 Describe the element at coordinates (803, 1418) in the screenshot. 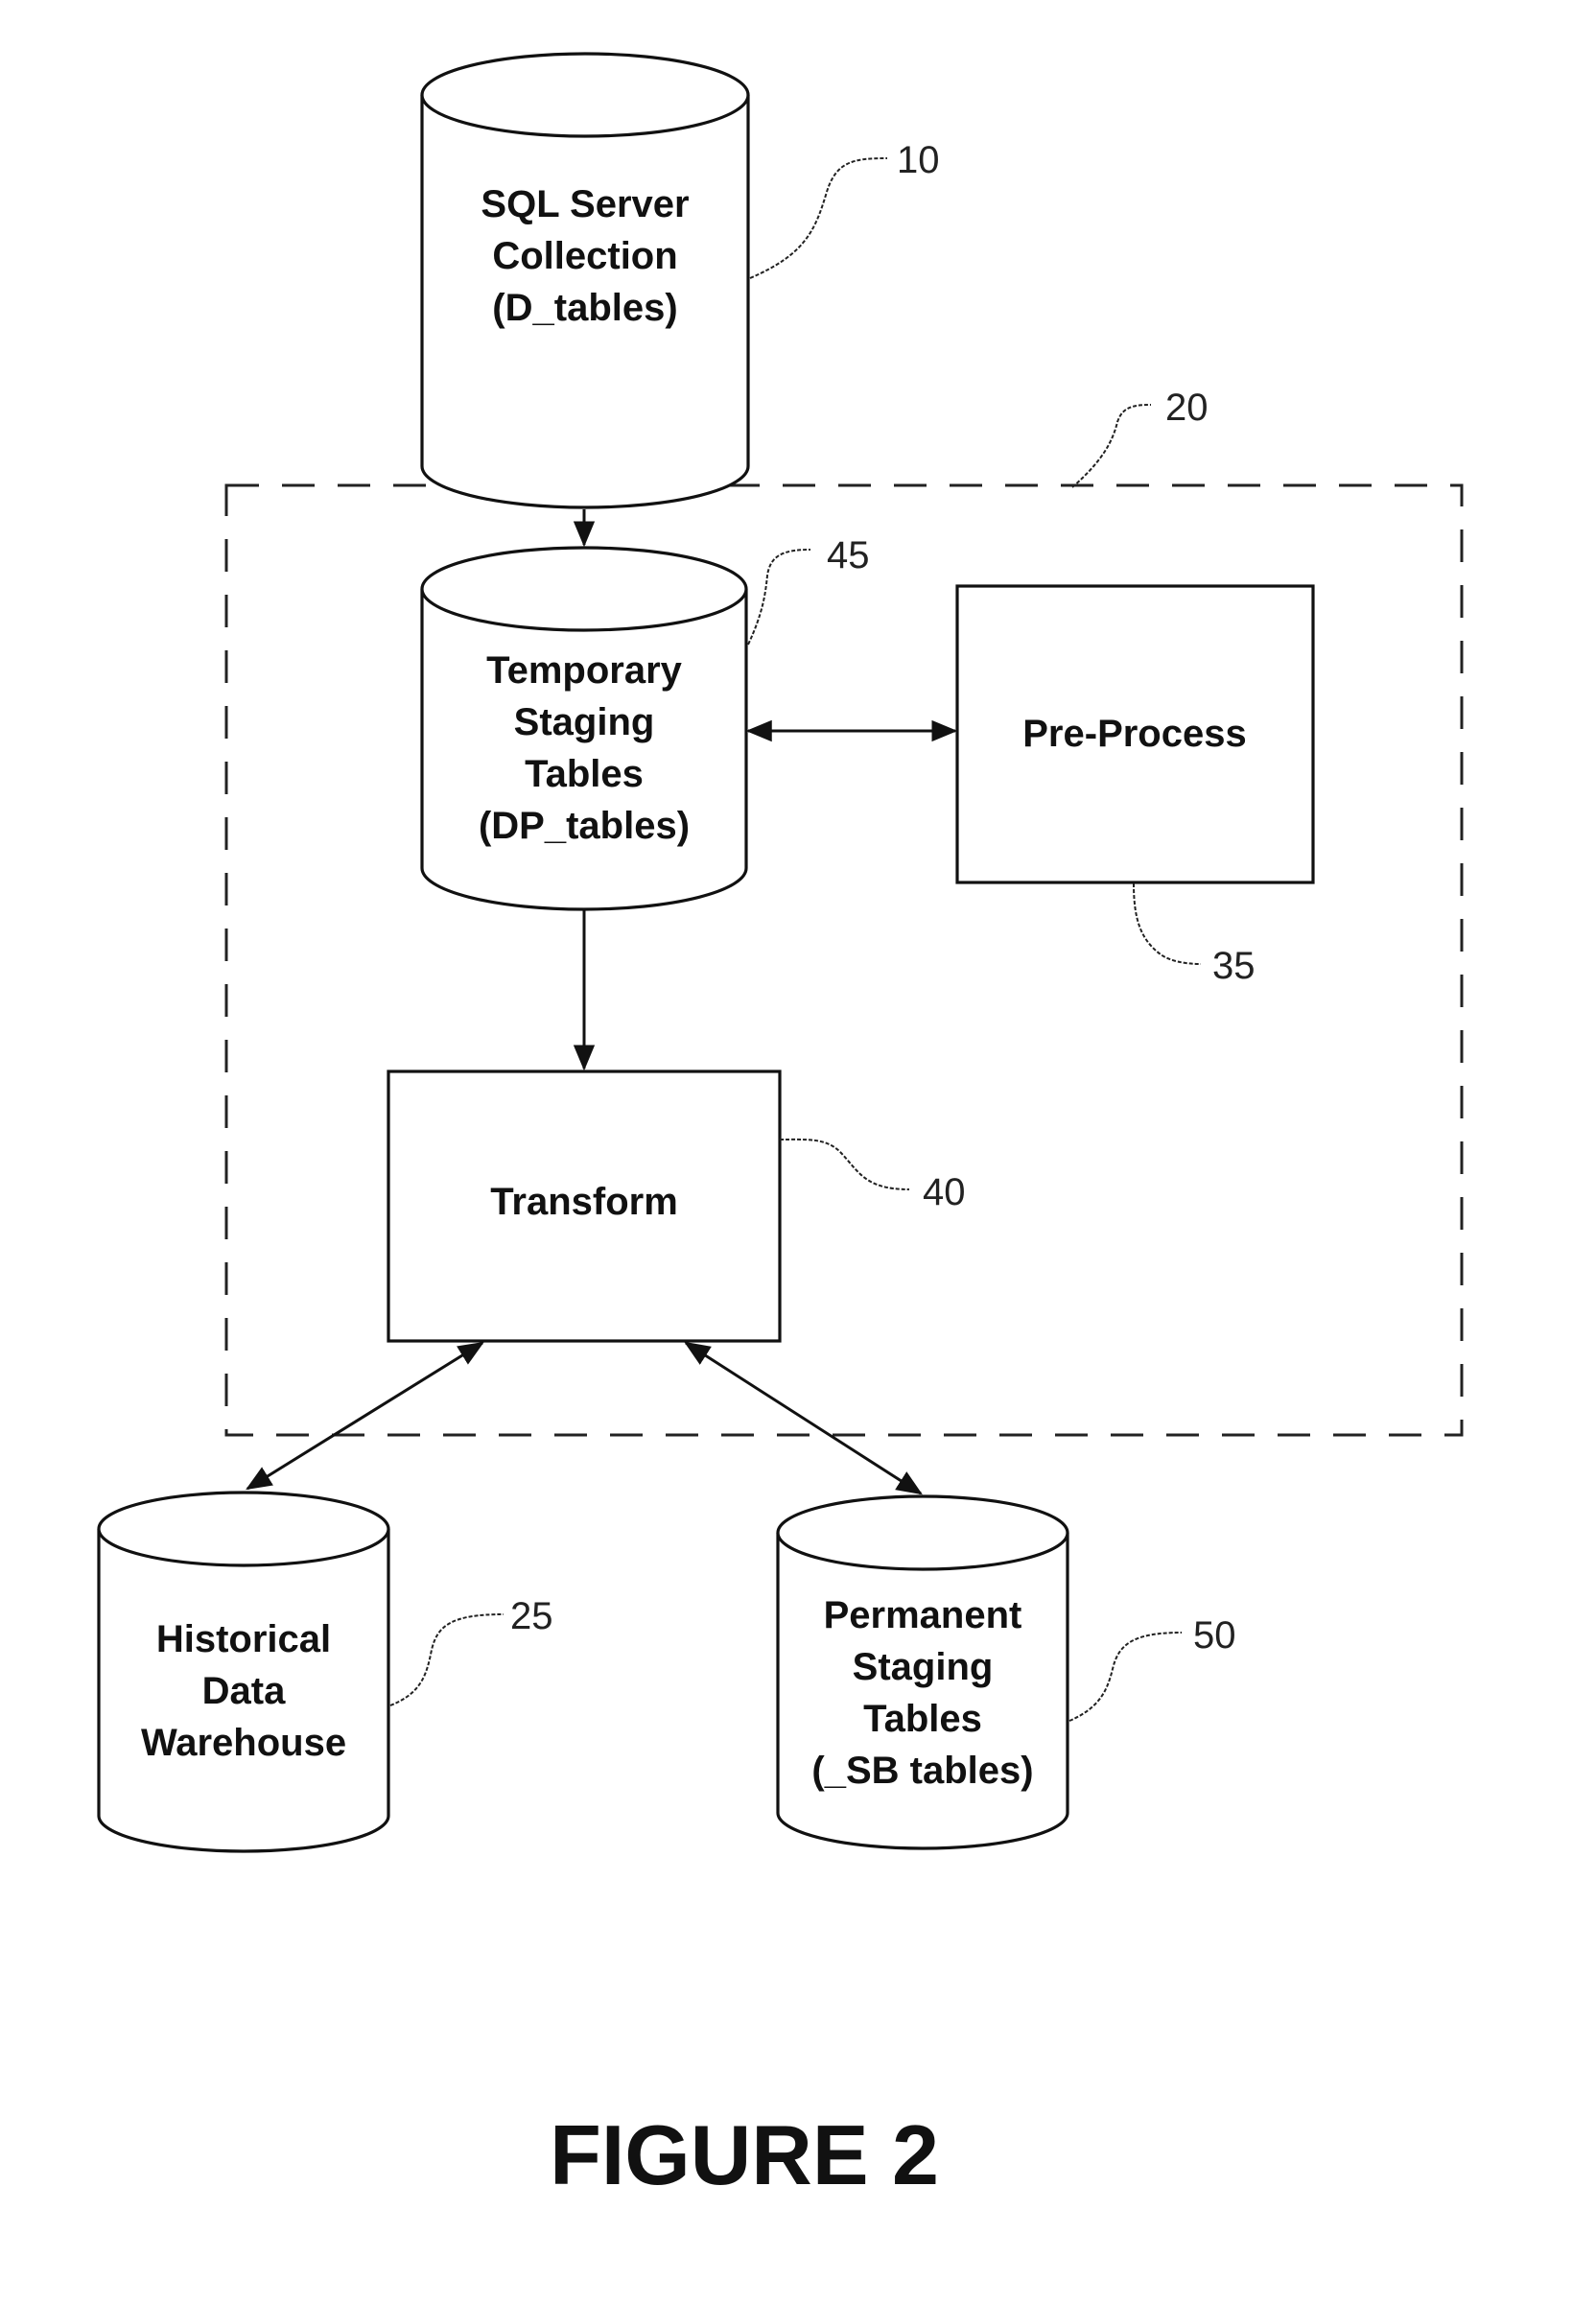

I see `edge-transform-permanent` at that location.